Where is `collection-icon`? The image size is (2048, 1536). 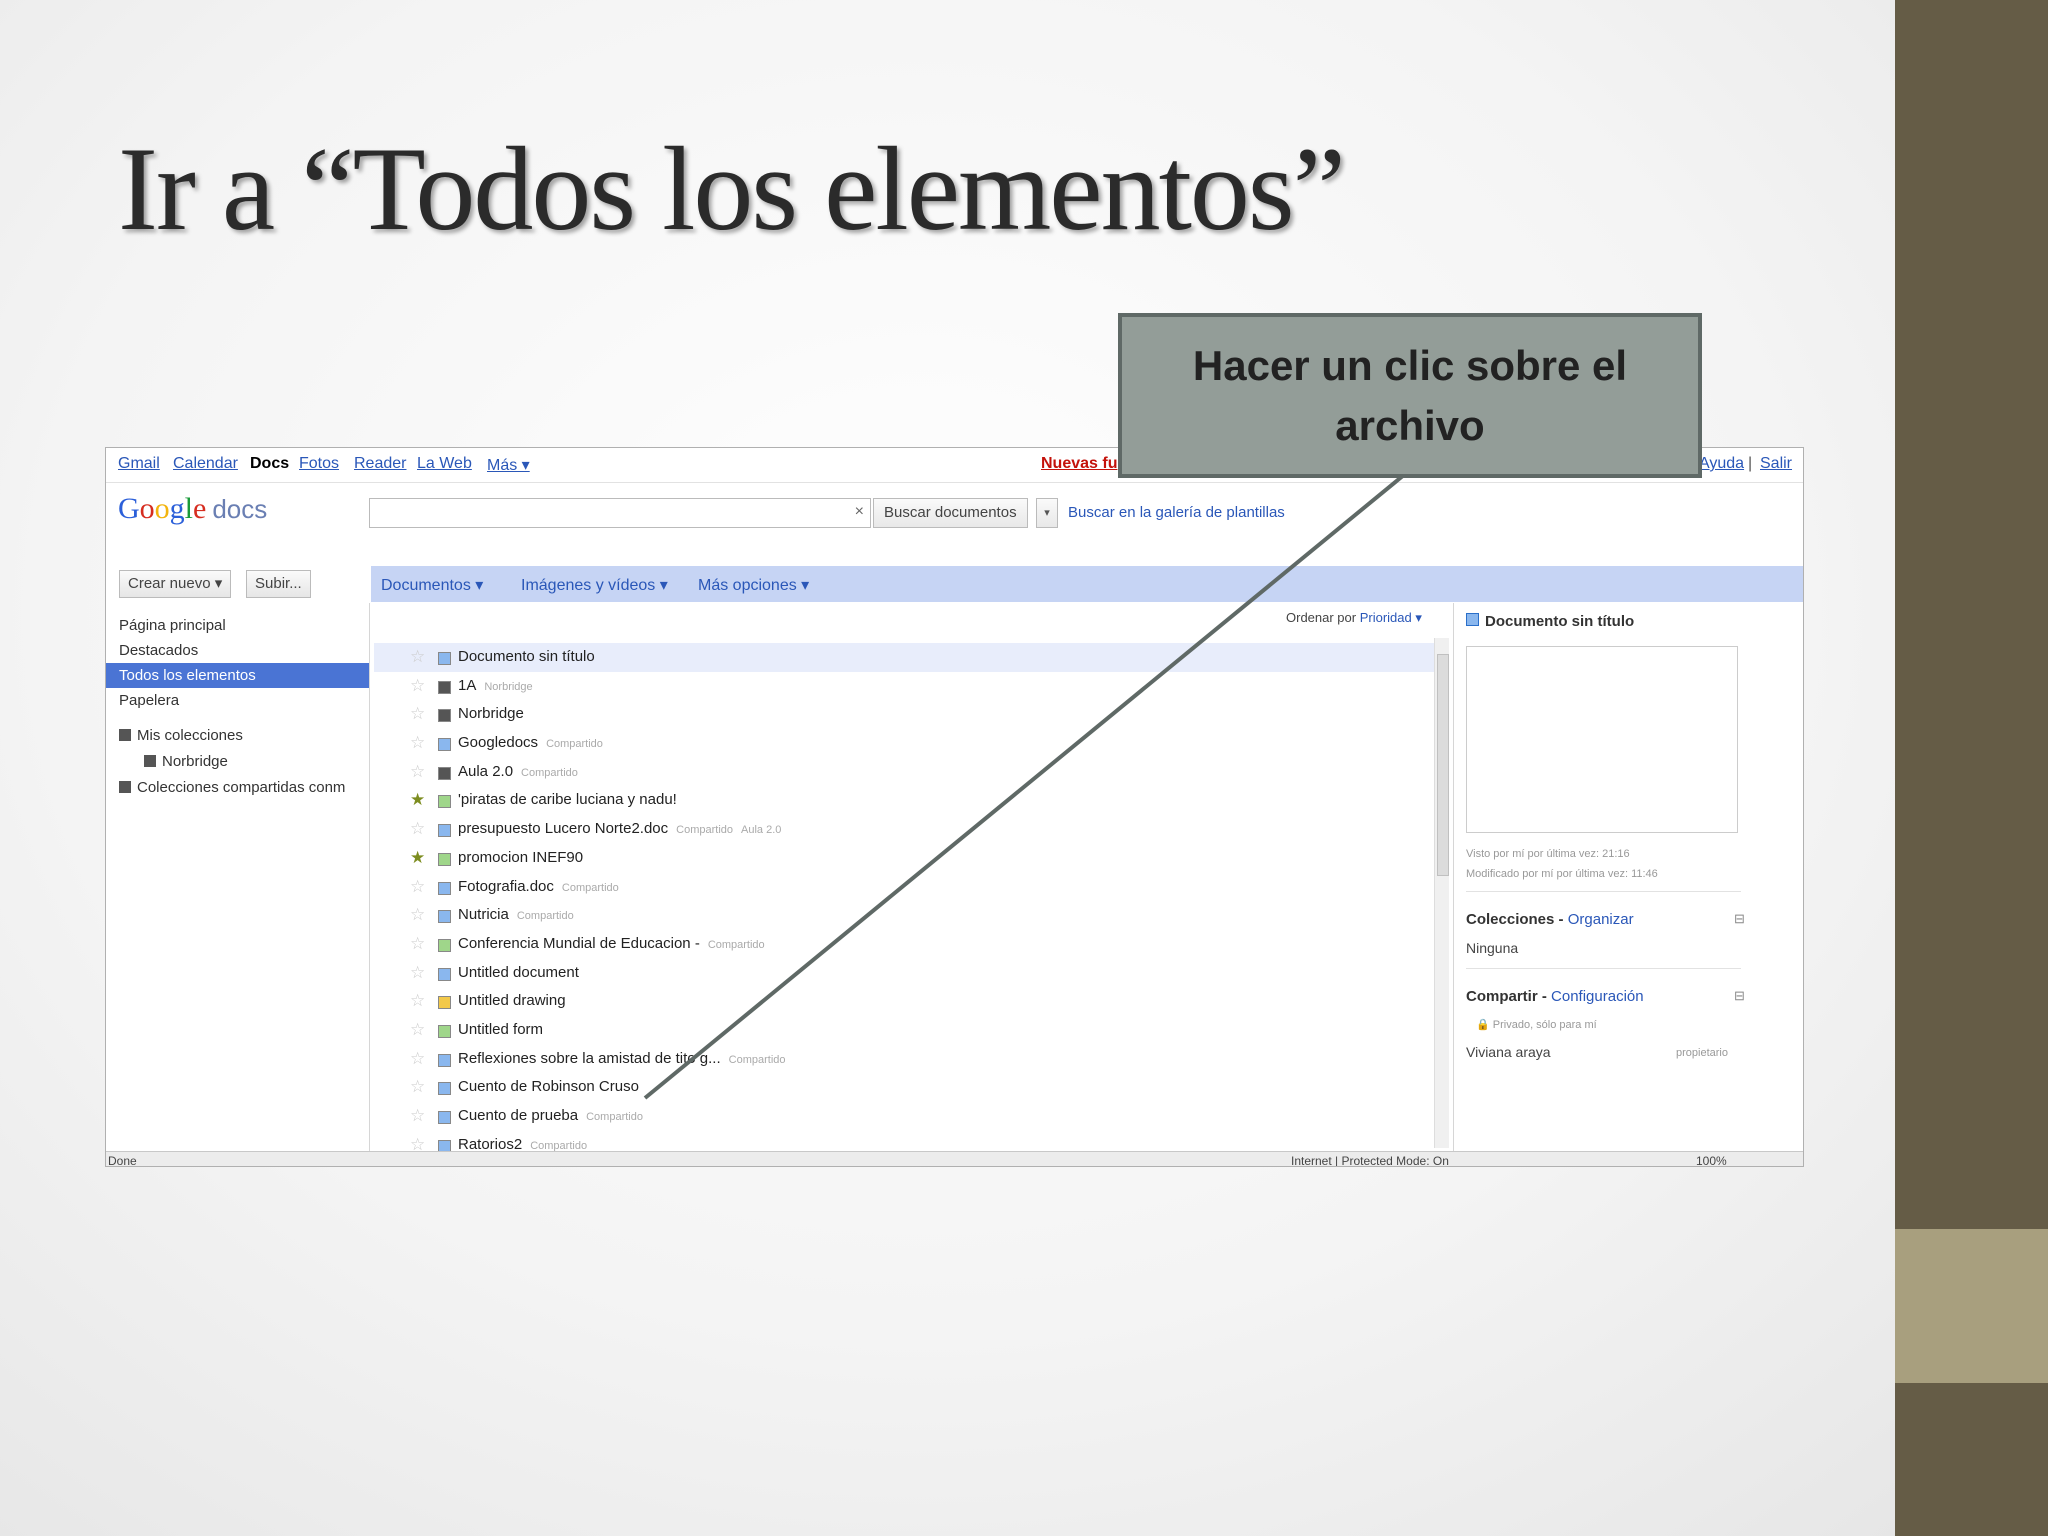
collection-icon is located at coordinates (150, 761).